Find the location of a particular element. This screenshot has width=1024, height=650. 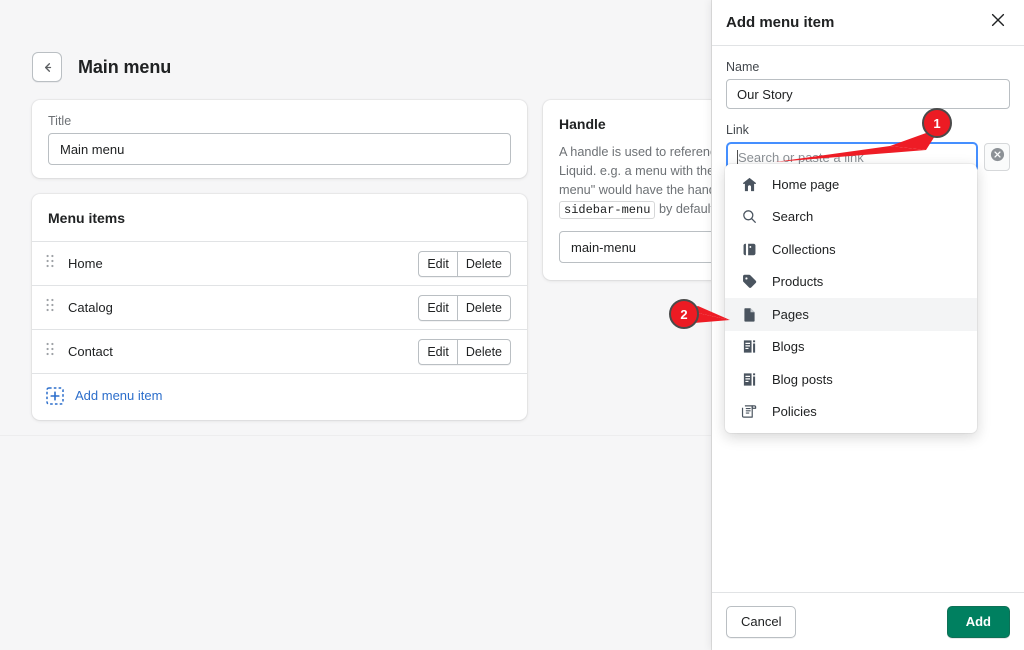

blog-icon is located at coordinates (749, 347).